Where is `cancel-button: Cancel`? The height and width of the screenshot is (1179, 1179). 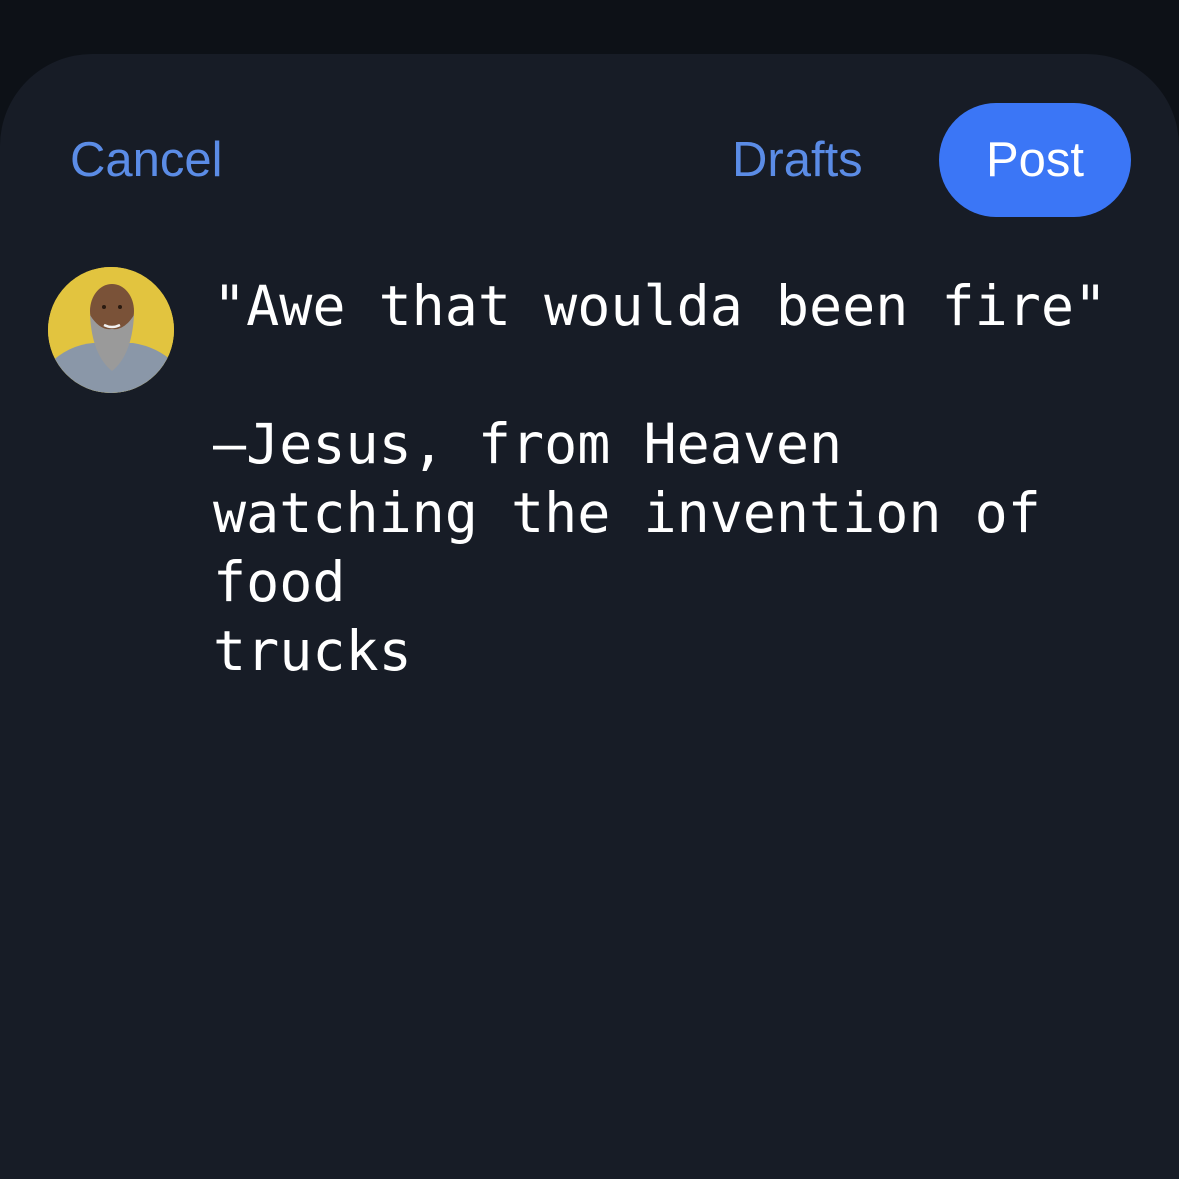
cancel-button: Cancel is located at coordinates (146, 160).